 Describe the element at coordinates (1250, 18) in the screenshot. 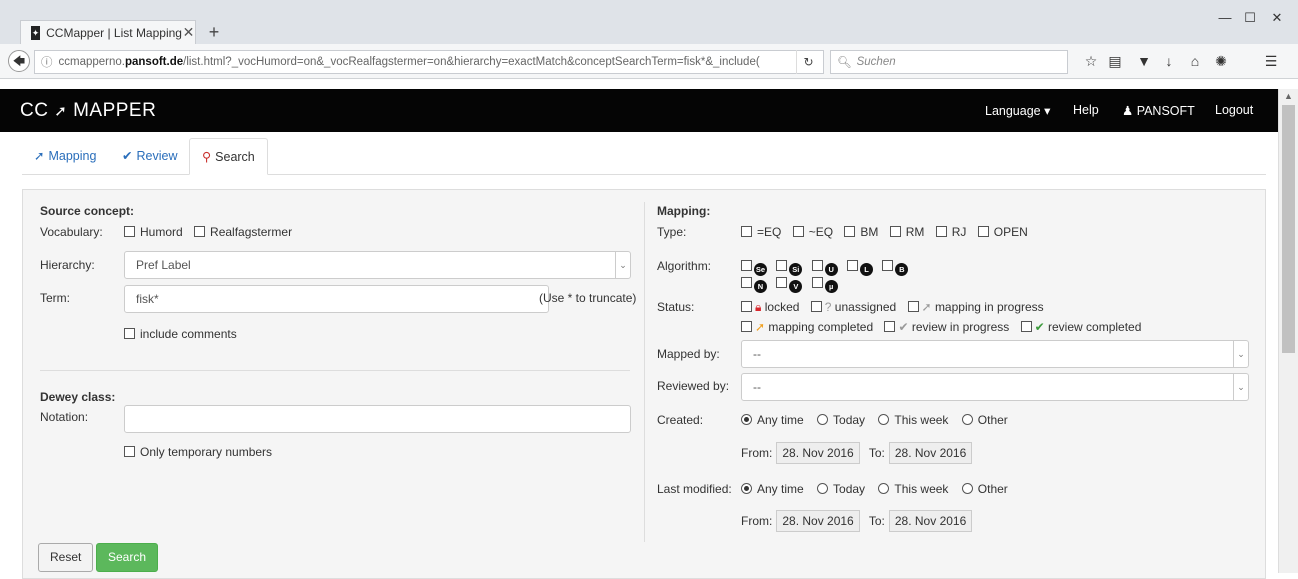

I see `maximize-icon: ☐` at that location.